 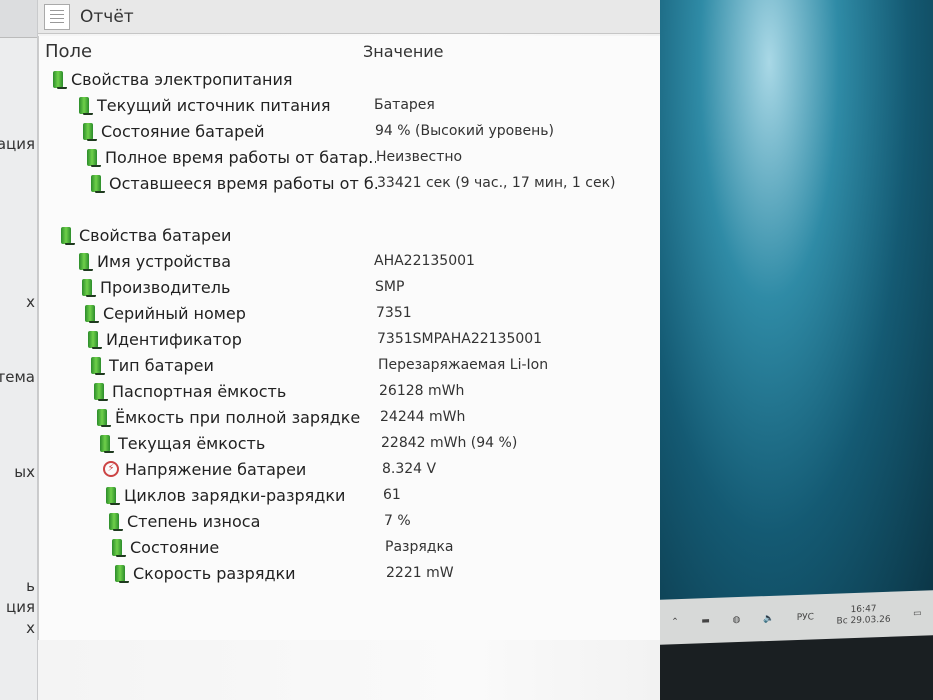 I want to click on field-value: SMP, so click(x=390, y=287).